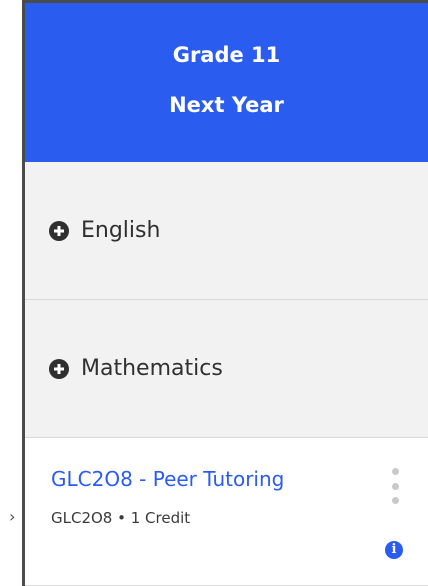 This screenshot has height=586, width=428. Describe the element at coordinates (121, 230) in the screenshot. I see `subject-label: English` at that location.